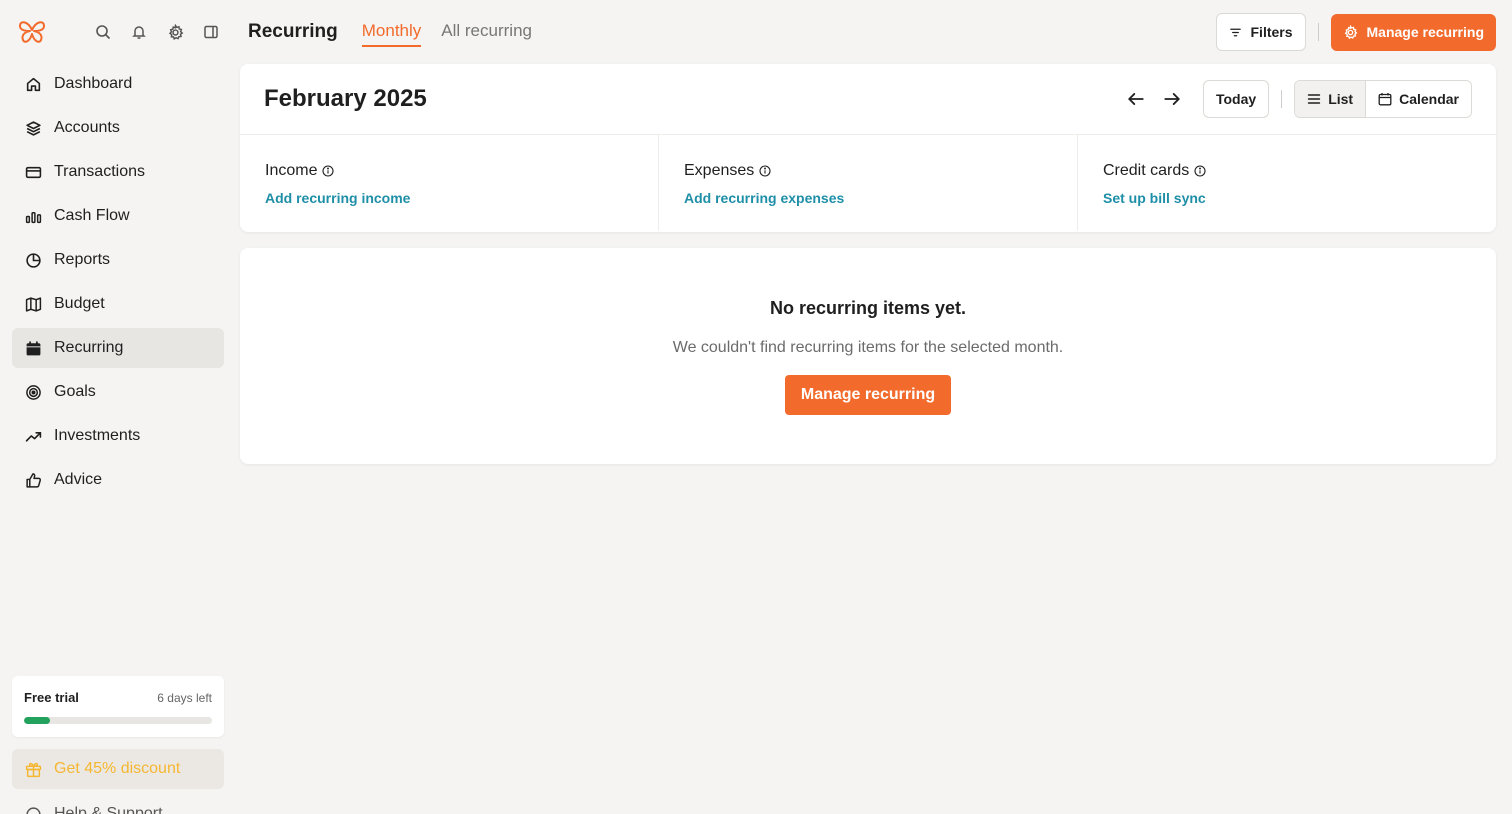 The width and height of the screenshot is (1512, 814). I want to click on sidebar-item-label: Transactions, so click(99, 171).